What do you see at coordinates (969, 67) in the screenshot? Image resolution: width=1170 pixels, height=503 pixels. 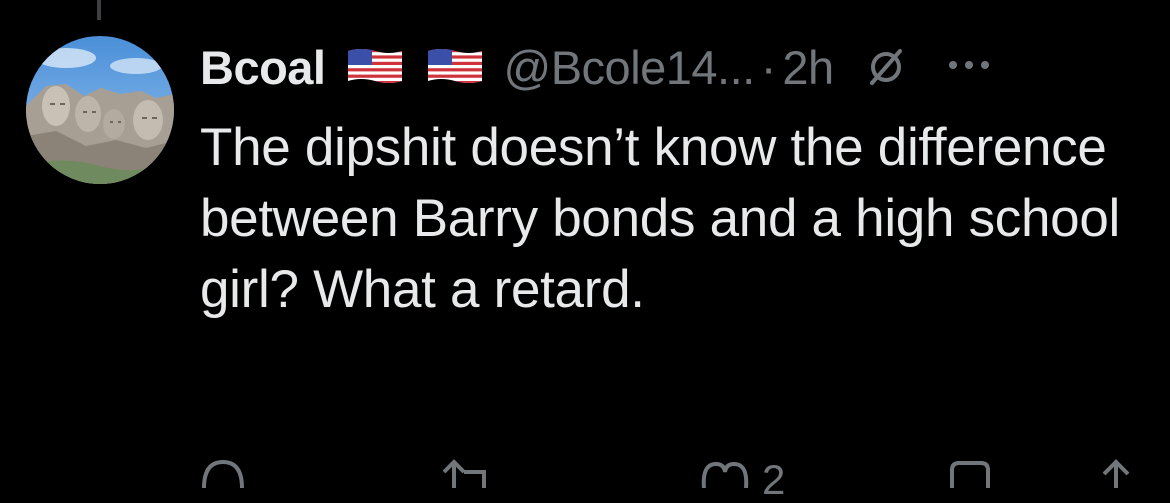 I see `more-options-icon` at bounding box center [969, 67].